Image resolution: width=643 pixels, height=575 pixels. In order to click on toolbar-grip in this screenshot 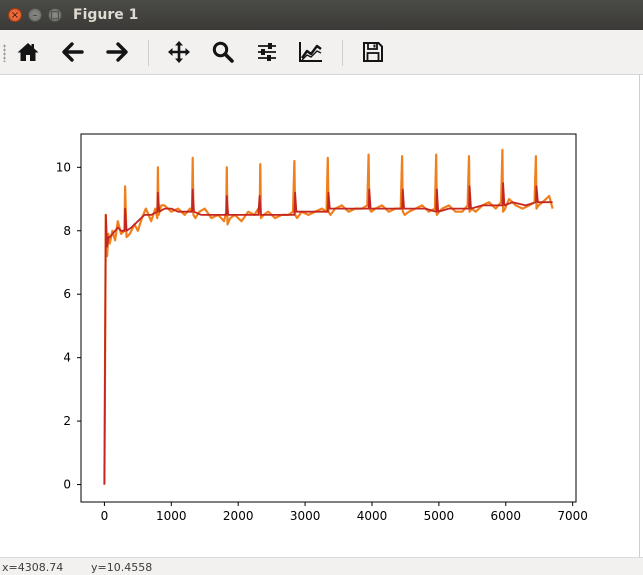, I will do `click(4, 53)`.